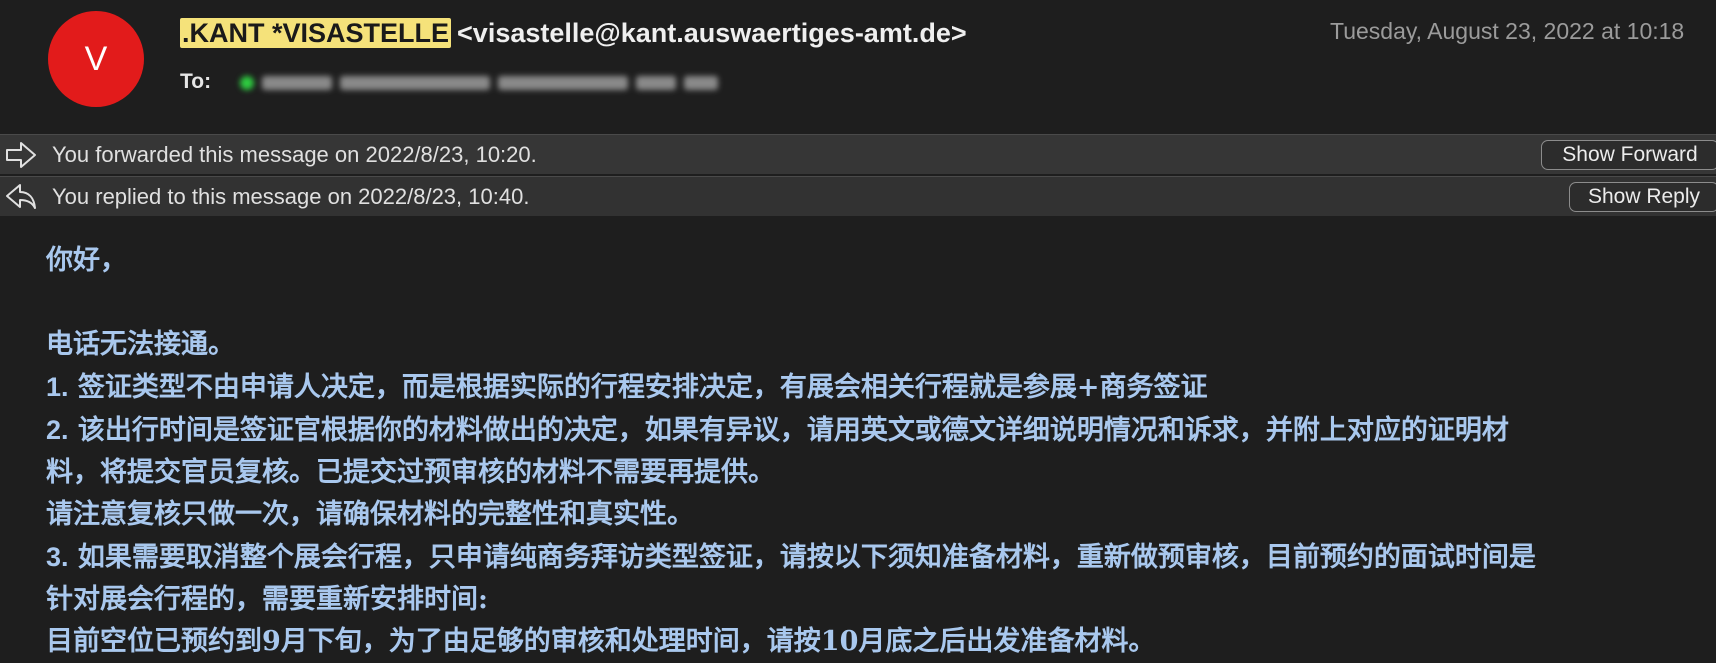 The width and height of the screenshot is (1716, 663). Describe the element at coordinates (57, 557) in the screenshot. I see `item-number: 3.` at that location.